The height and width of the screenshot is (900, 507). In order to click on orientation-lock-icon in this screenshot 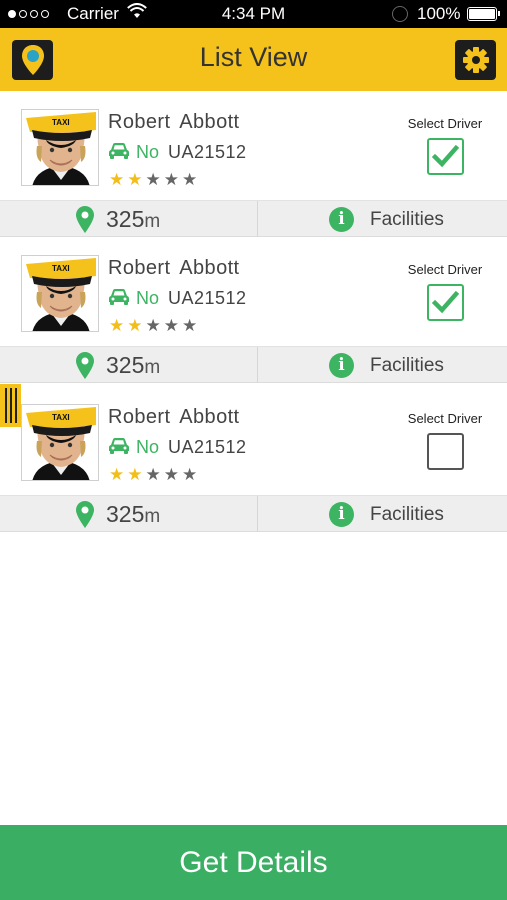, I will do `click(400, 14)`.